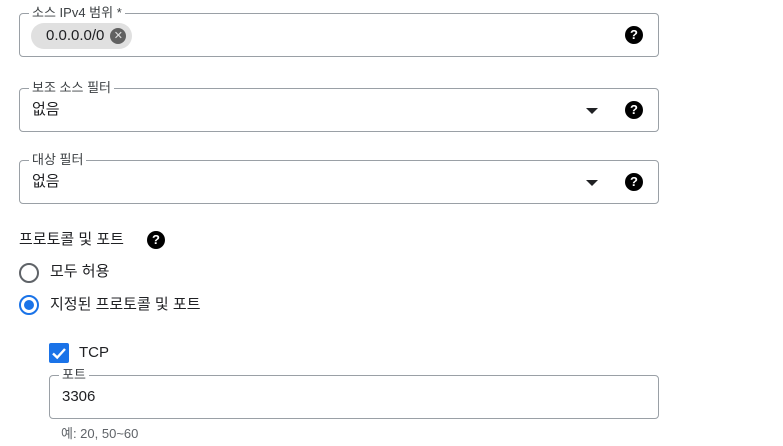  What do you see at coordinates (125, 305) in the screenshot?
I see `specified-protocols-label: 지정된 프로토콜 및 포트` at bounding box center [125, 305].